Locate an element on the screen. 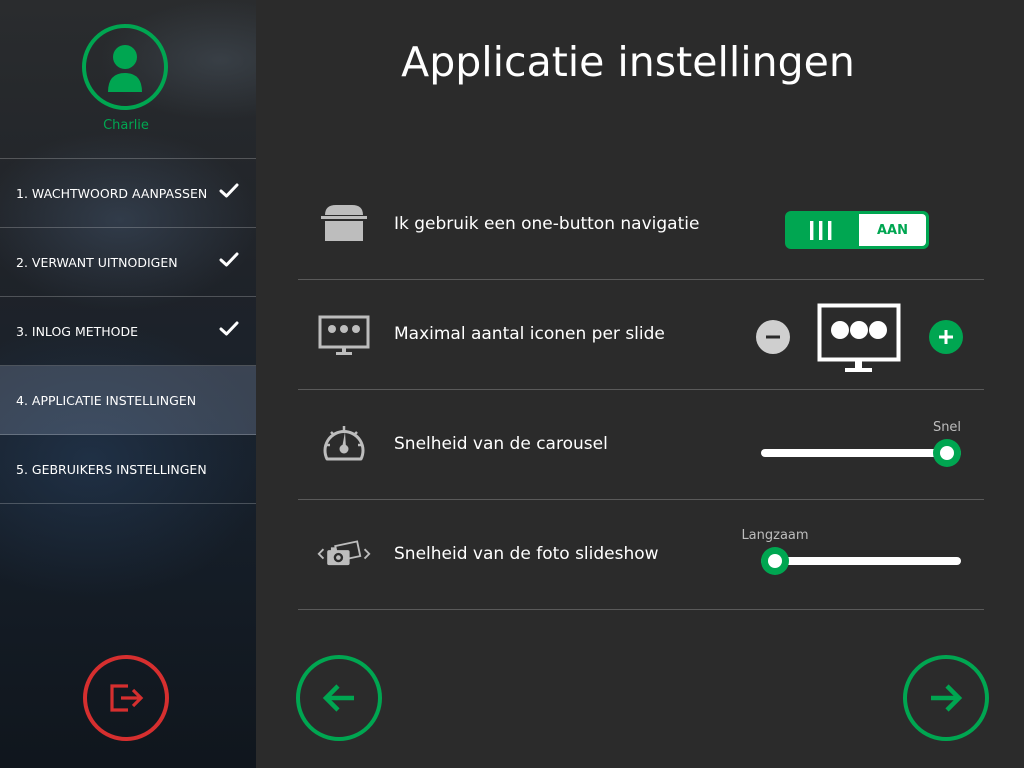  setting-label: Snelheid van de foto slideshow is located at coordinates (526, 554).